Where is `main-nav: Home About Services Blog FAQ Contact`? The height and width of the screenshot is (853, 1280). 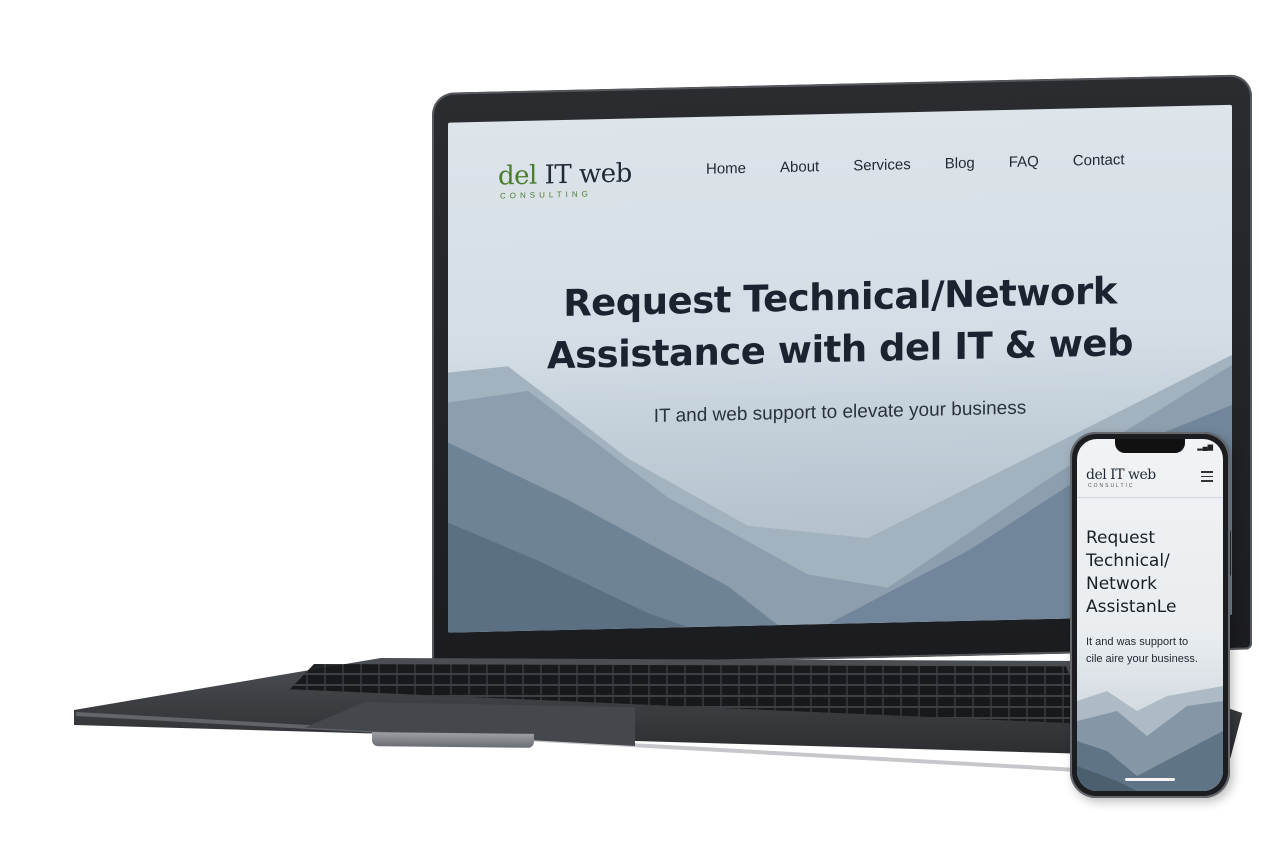 main-nav: Home About Services Blog FAQ Contact is located at coordinates (932, 164).